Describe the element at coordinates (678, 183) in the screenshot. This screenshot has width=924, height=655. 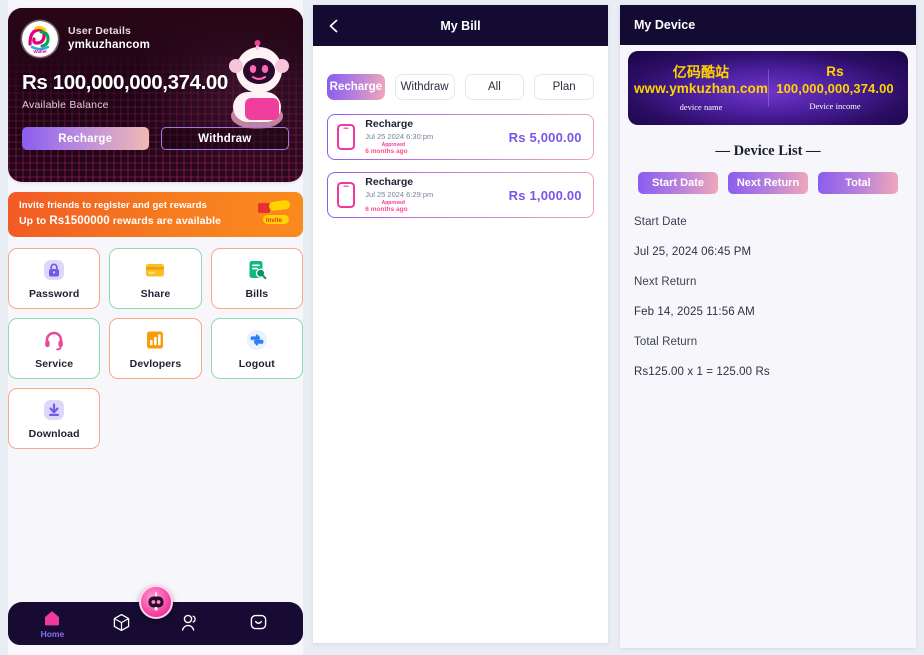
I see `pill-start-date: Start Date` at that location.